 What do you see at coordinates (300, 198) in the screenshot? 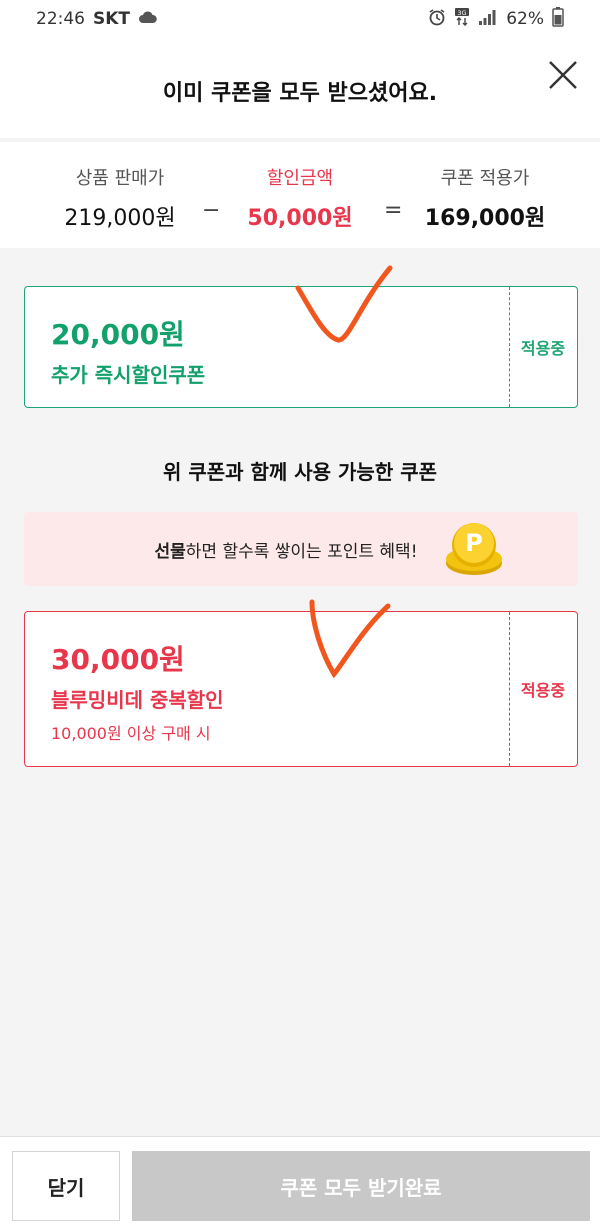
I see `discount-column: 할인금액 50,000원` at bounding box center [300, 198].